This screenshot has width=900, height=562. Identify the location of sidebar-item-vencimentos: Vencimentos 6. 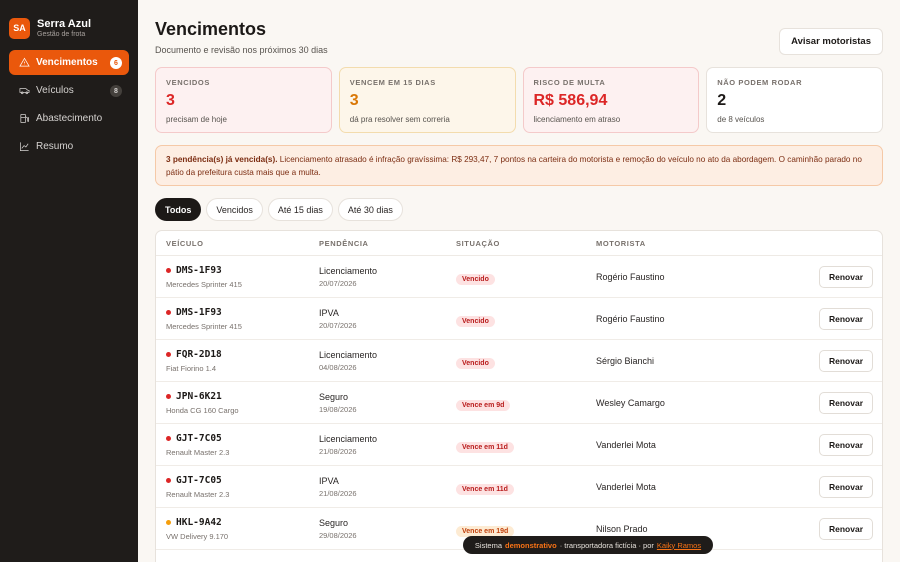
(69, 62).